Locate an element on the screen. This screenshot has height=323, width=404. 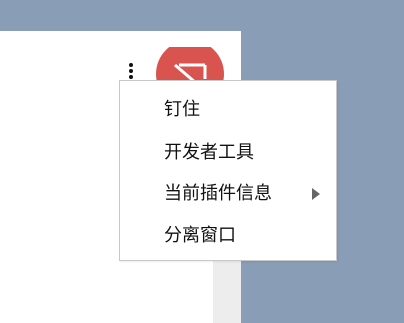
menu-item-current-plugin-info: 当前插件信息 is located at coordinates (228, 194).